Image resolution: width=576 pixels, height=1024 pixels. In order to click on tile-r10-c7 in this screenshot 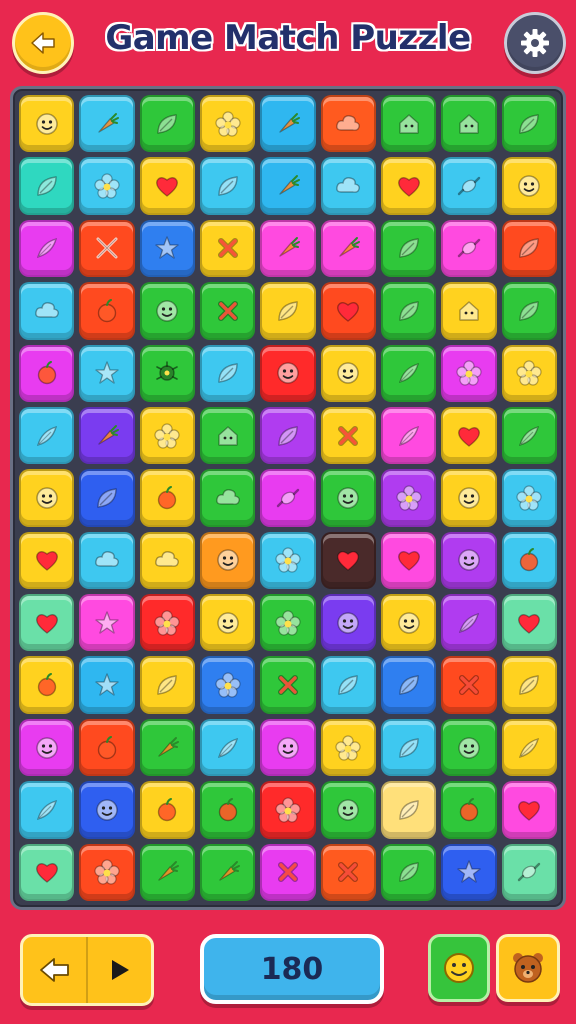, I will do `click(408, 685)`.